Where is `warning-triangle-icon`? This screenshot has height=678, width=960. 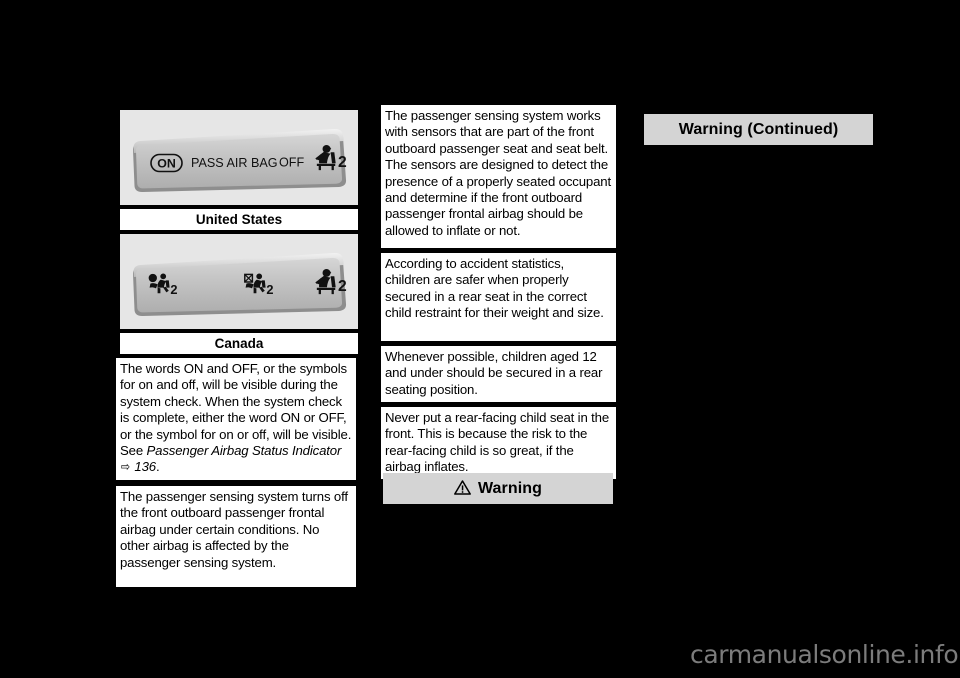 warning-triangle-icon is located at coordinates (462, 489).